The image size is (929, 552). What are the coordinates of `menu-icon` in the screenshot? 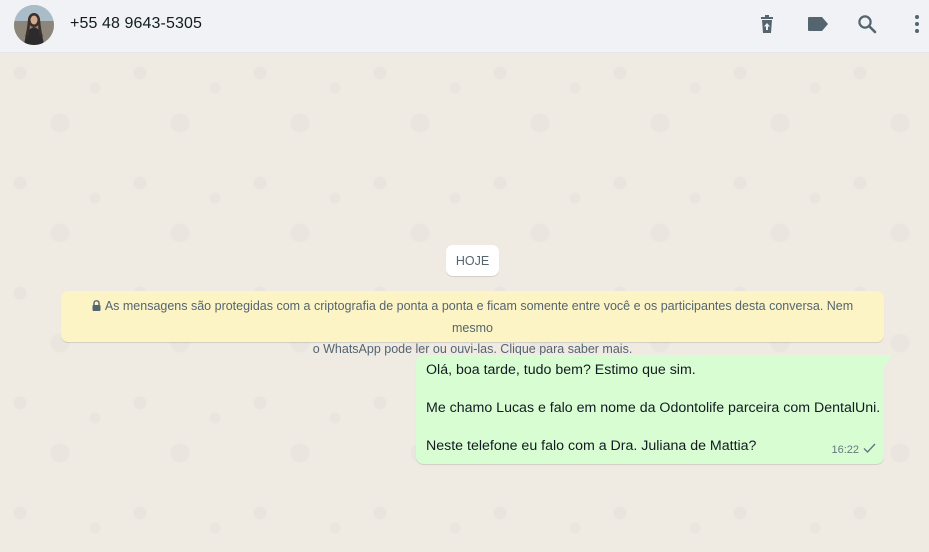 It's located at (917, 24).